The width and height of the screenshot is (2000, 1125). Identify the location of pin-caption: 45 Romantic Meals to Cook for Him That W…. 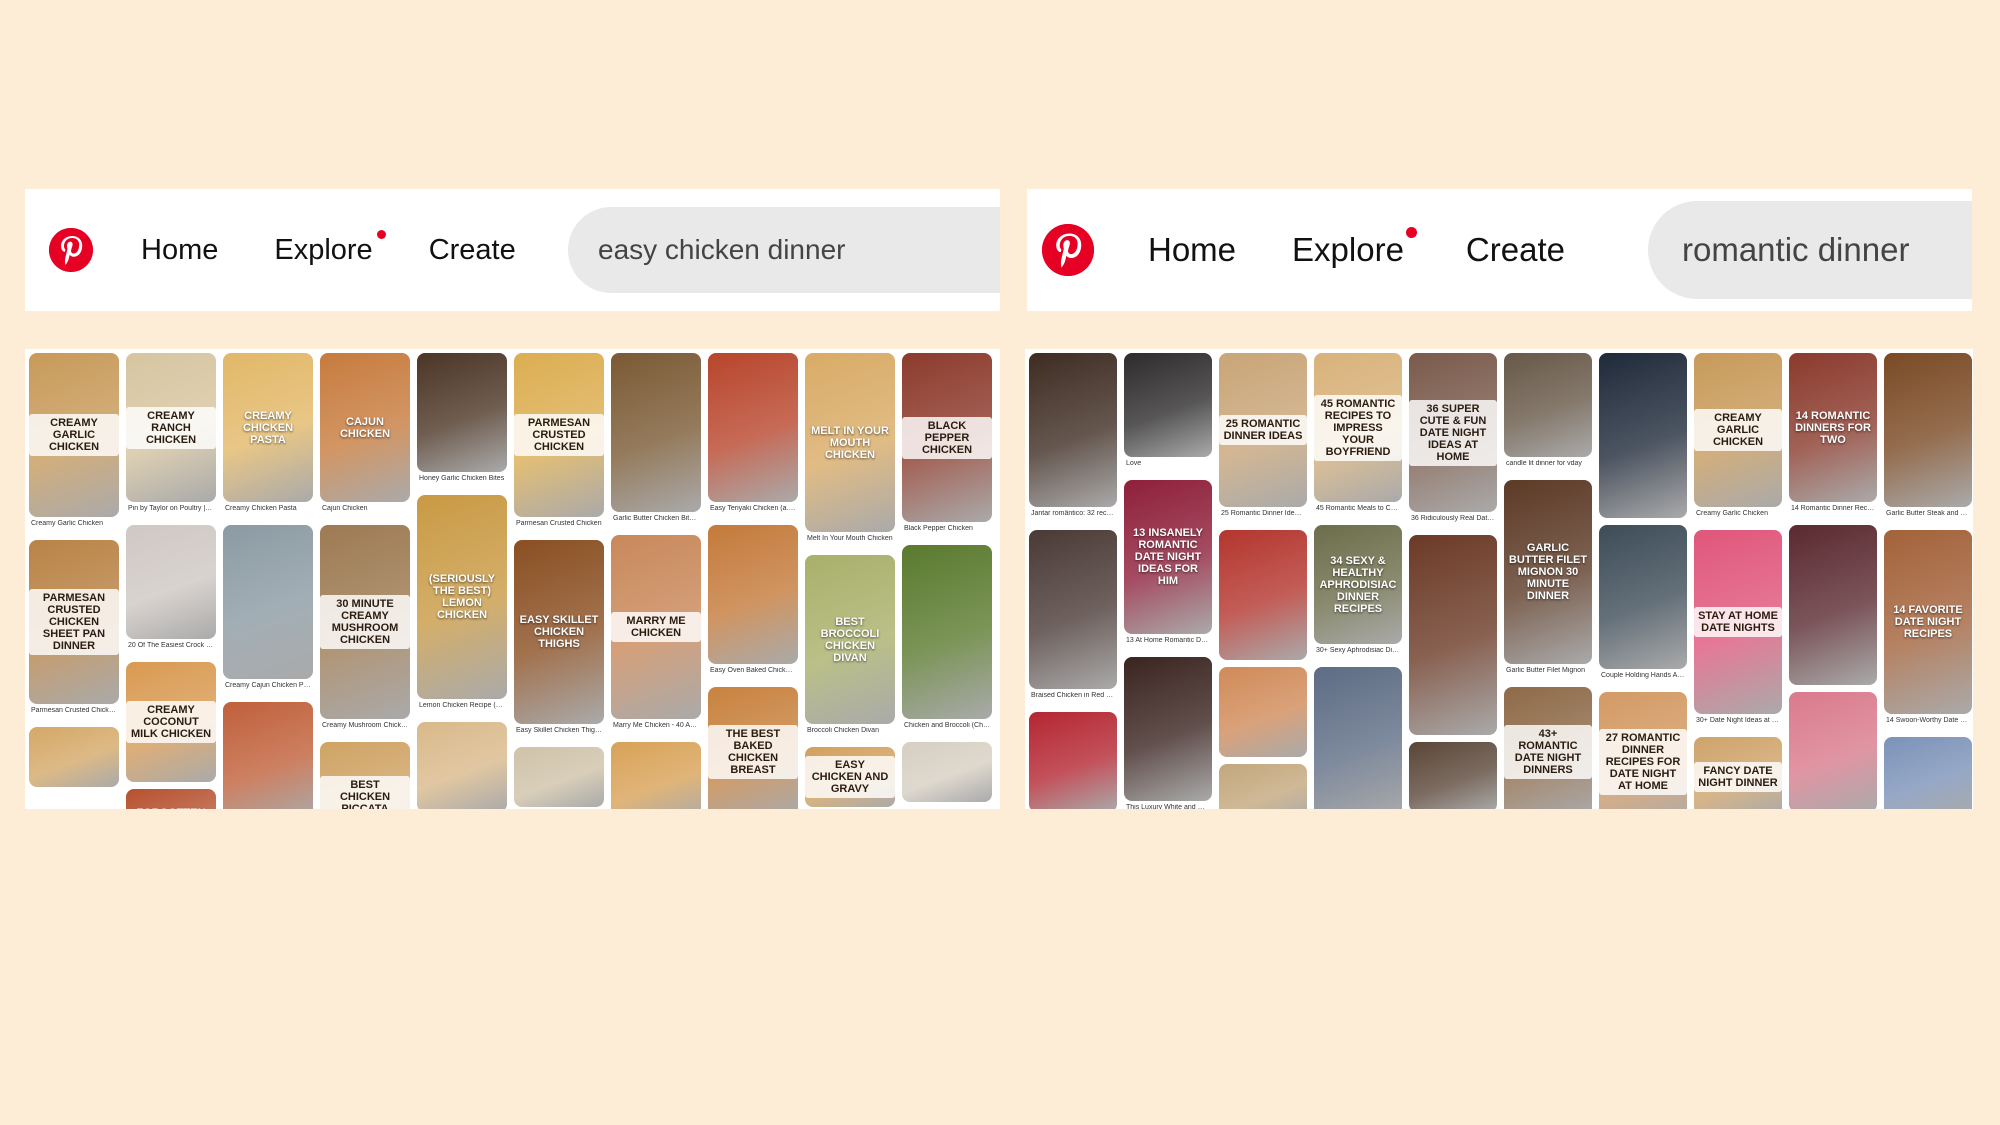
(1358, 509).